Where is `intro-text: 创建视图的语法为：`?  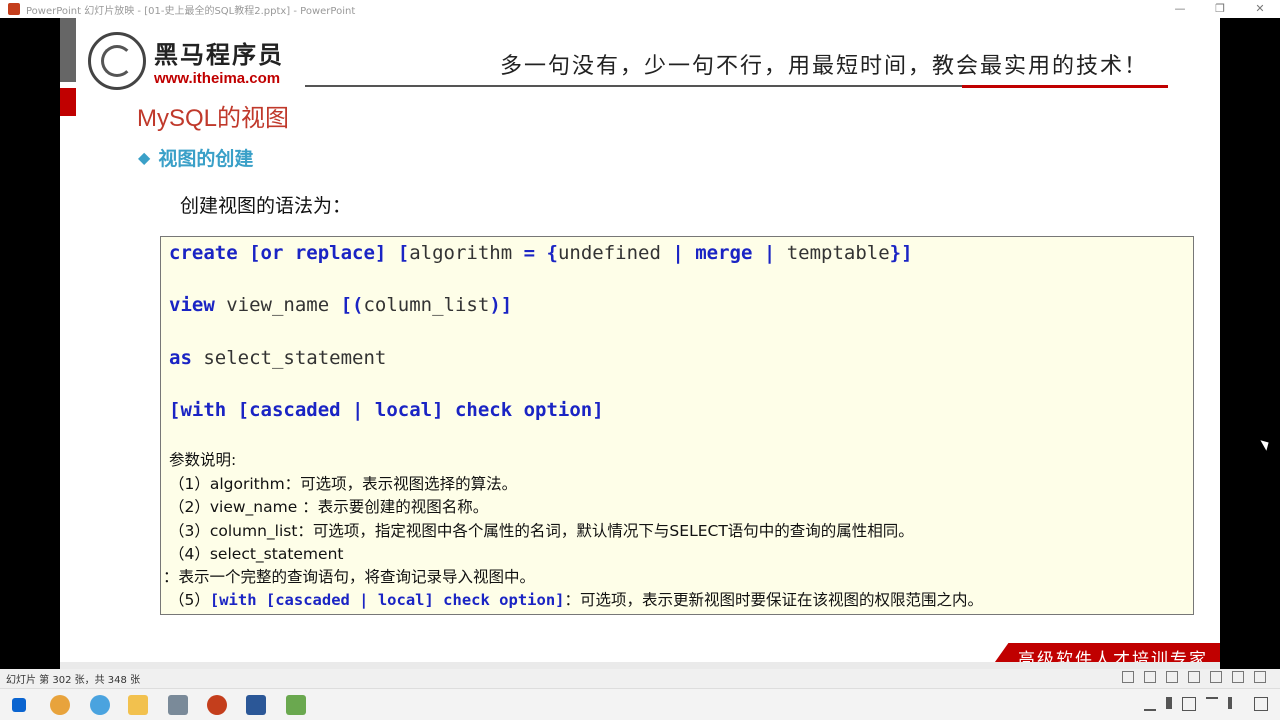 intro-text: 创建视图的语法为： is located at coordinates (266, 206).